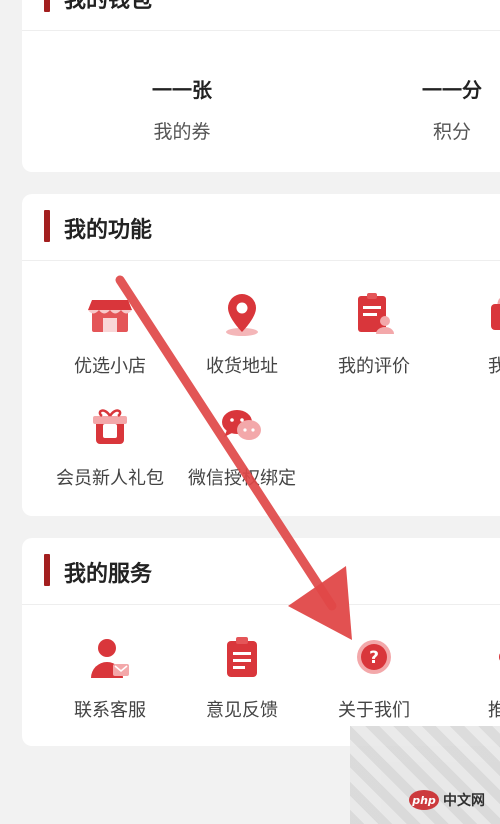  What do you see at coordinates (261, 227) in the screenshot?
I see `functions-header: 我的功能` at bounding box center [261, 227].